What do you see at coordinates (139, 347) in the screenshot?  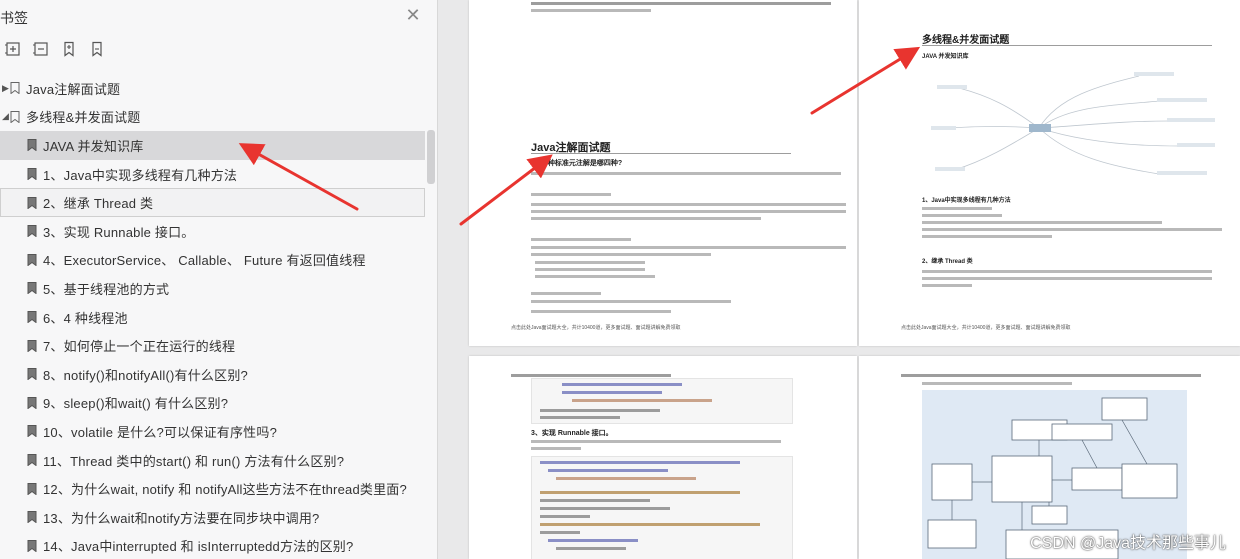 I see `bookmark-label: 7、如何停止一个正在运行的线程` at bounding box center [139, 347].